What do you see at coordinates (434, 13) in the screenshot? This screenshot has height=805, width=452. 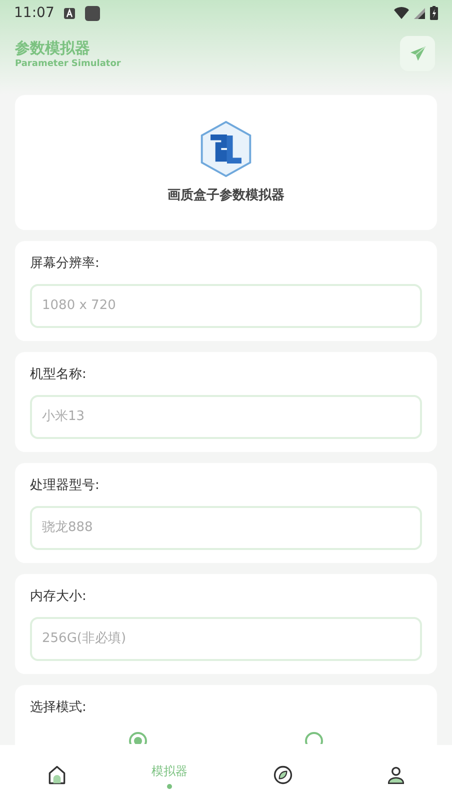 I see `battery-icon` at bounding box center [434, 13].